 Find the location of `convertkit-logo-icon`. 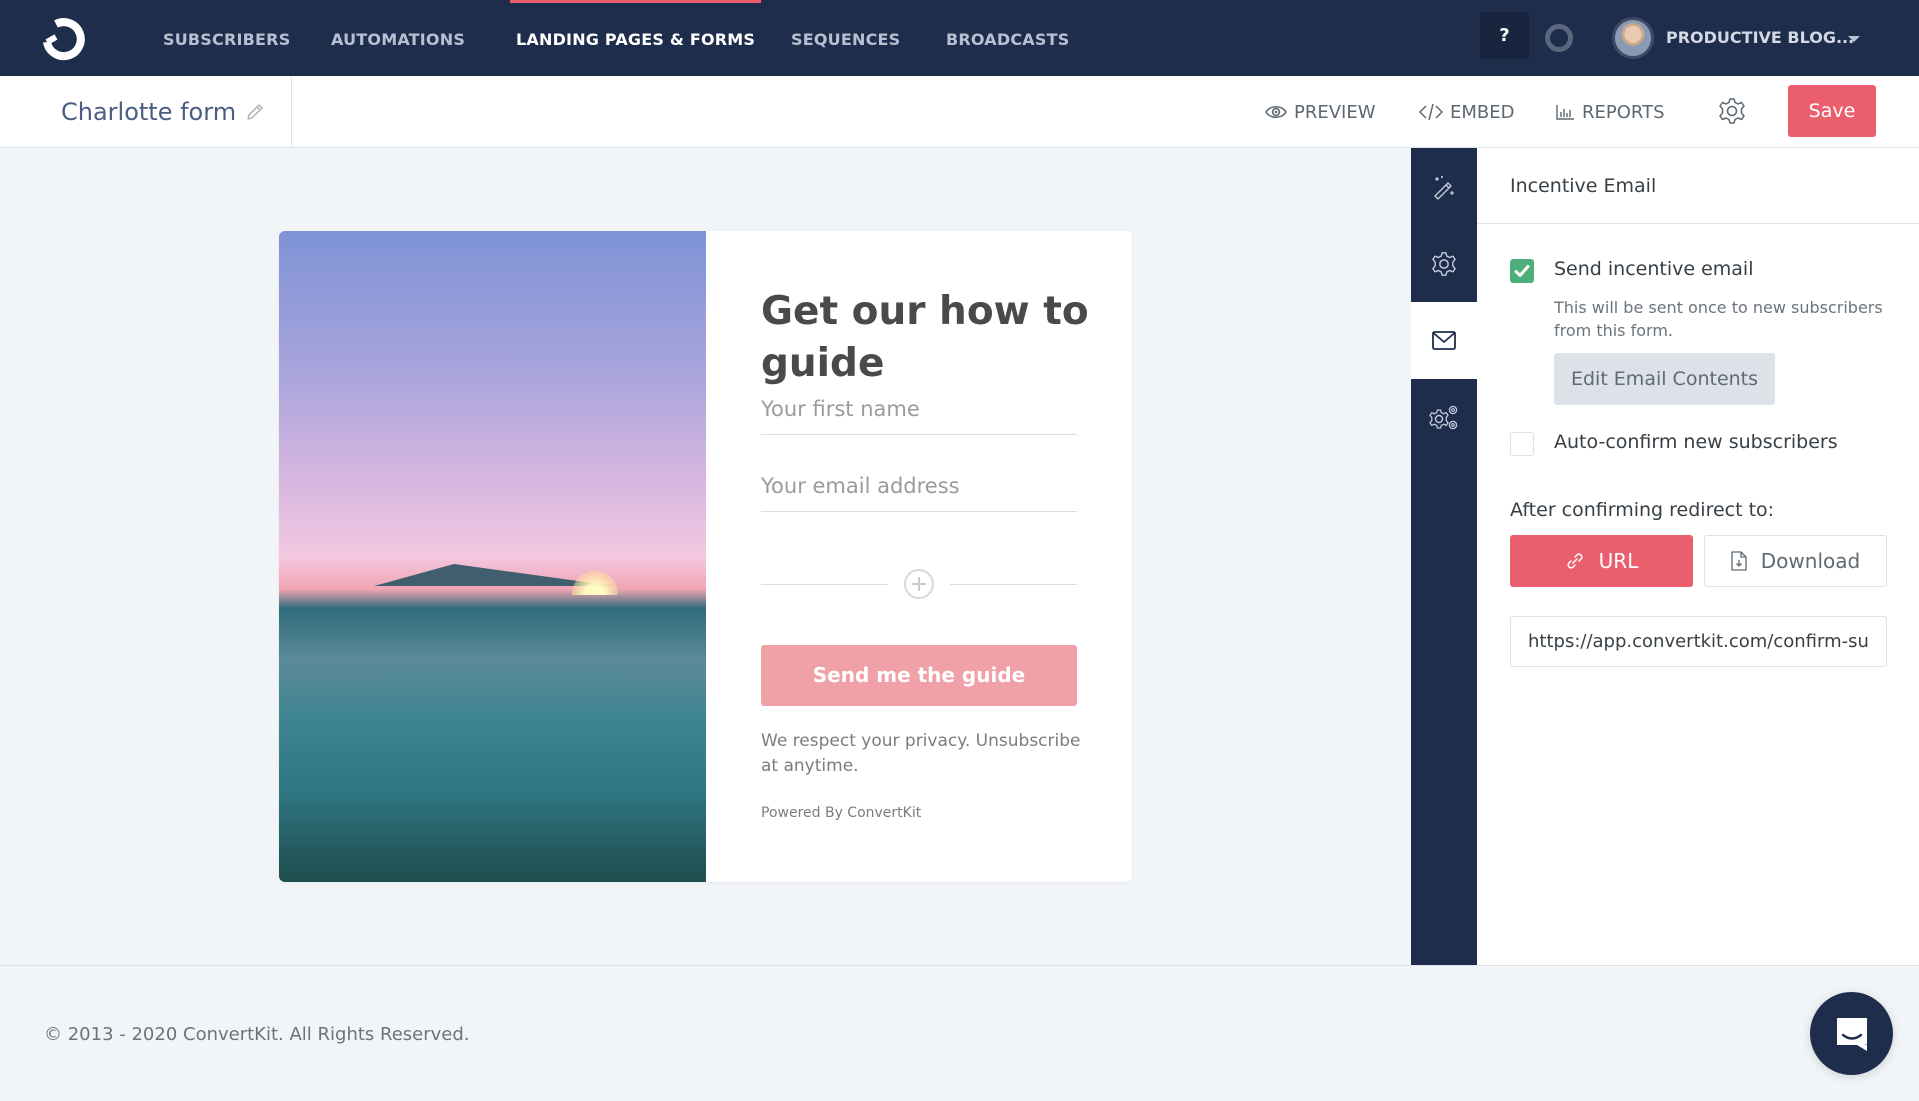

convertkit-logo-icon is located at coordinates (63, 38).